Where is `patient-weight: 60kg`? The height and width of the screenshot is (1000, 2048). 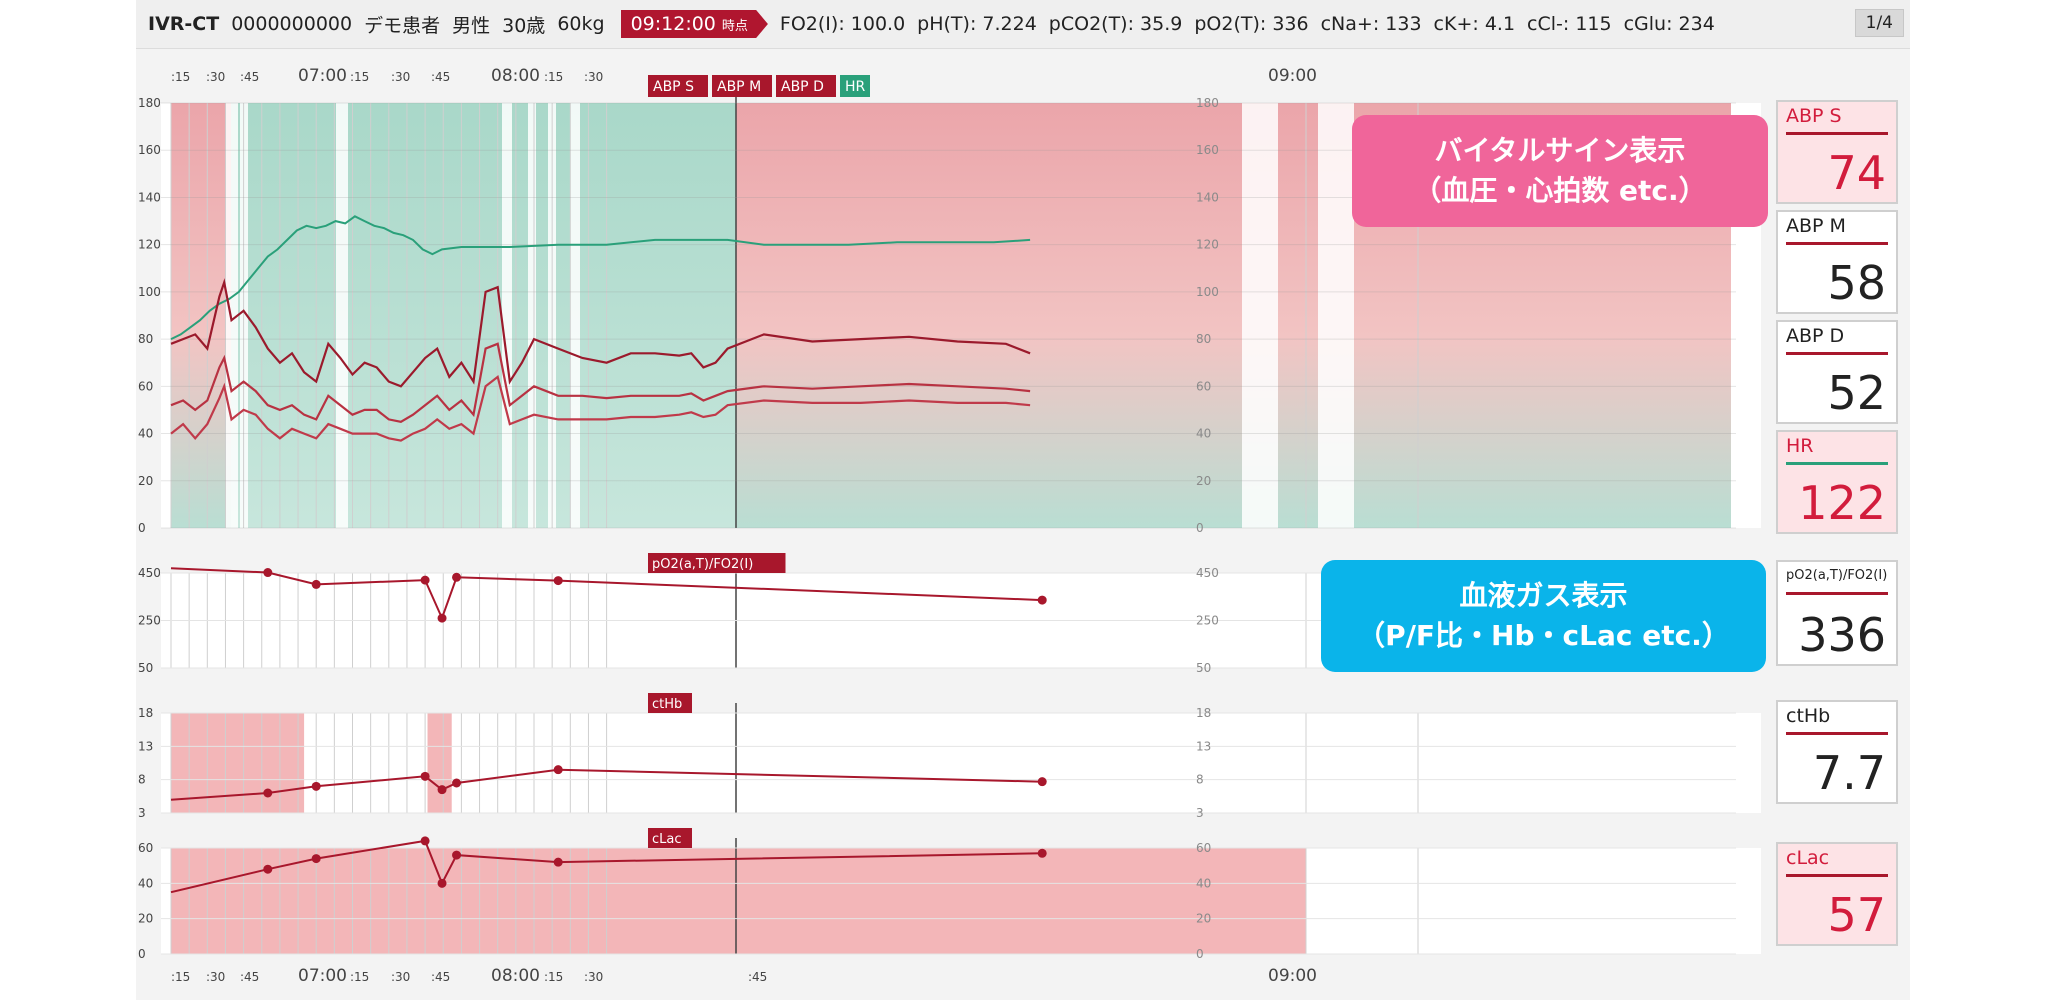
patient-weight: 60kg is located at coordinates (581, 24).